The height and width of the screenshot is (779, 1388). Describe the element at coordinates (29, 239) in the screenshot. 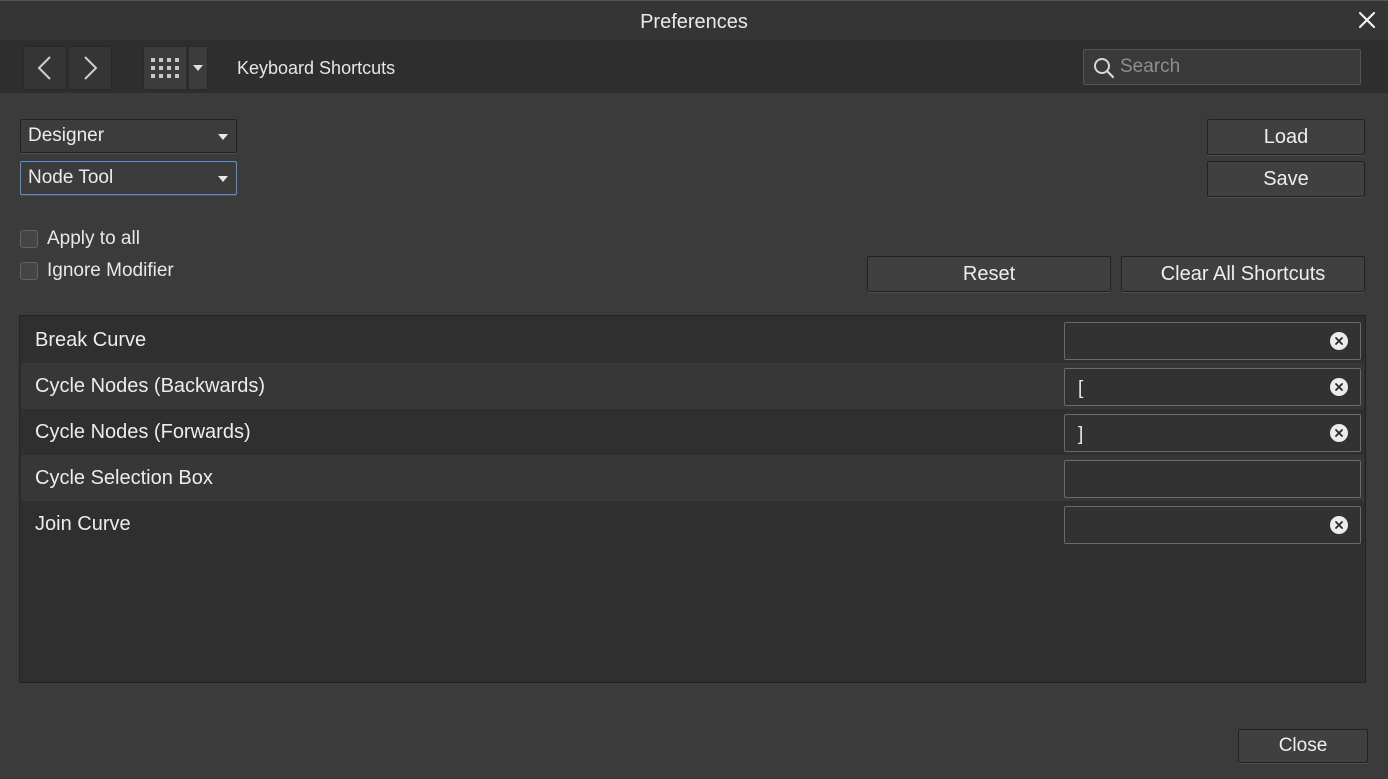

I see `apply-to-all-checkbox` at that location.